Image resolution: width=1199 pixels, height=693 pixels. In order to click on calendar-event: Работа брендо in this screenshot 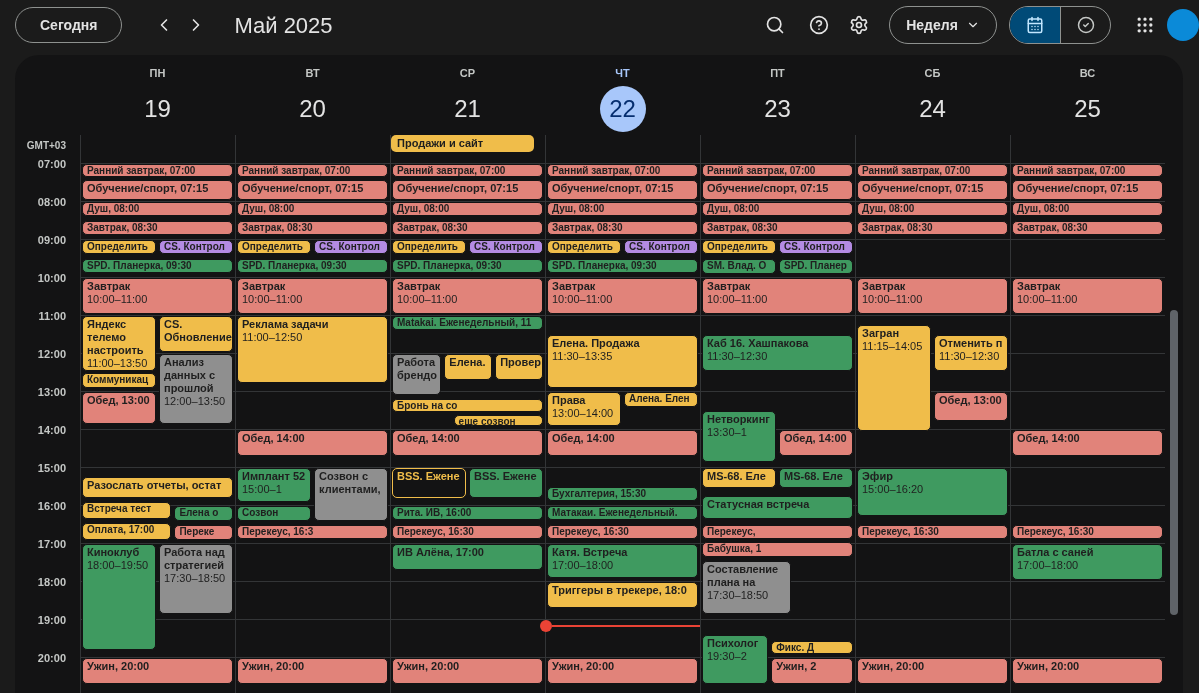, I will do `click(417, 374)`.